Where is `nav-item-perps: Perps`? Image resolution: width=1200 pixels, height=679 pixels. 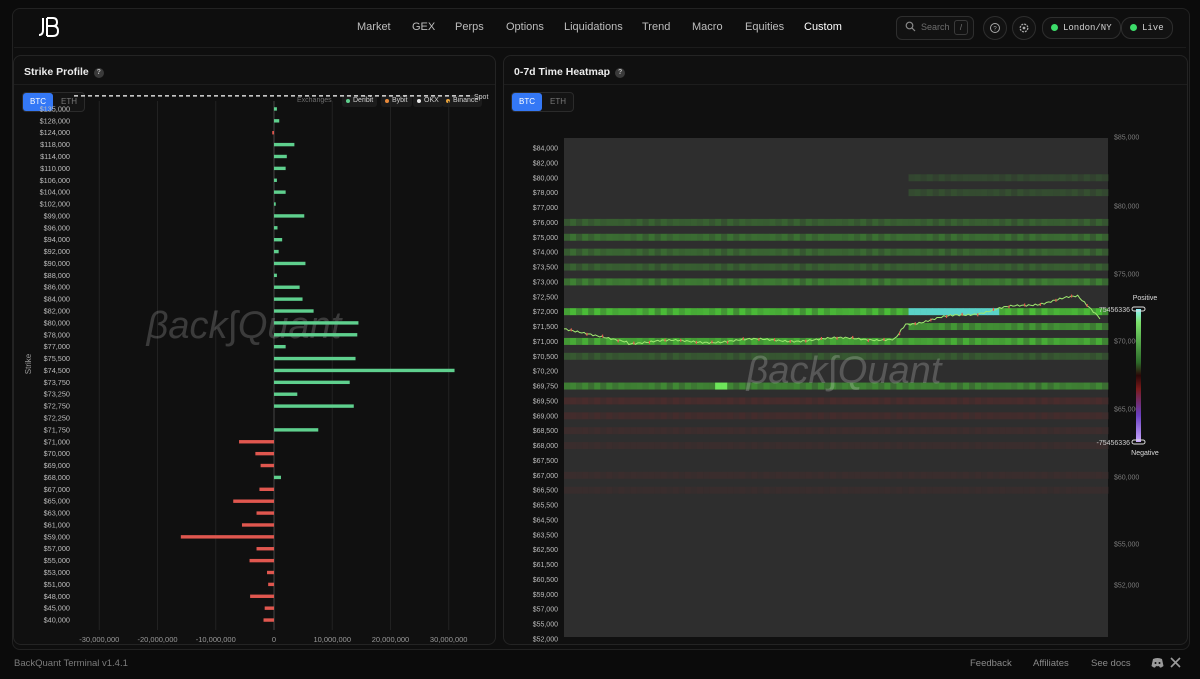 nav-item-perps: Perps is located at coordinates (469, 27).